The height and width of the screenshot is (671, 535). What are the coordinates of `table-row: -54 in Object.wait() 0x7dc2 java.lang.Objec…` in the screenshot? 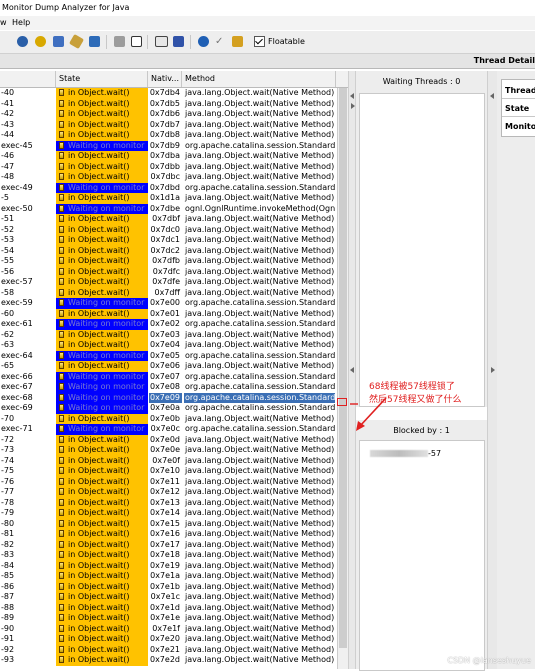 It's located at (168, 250).